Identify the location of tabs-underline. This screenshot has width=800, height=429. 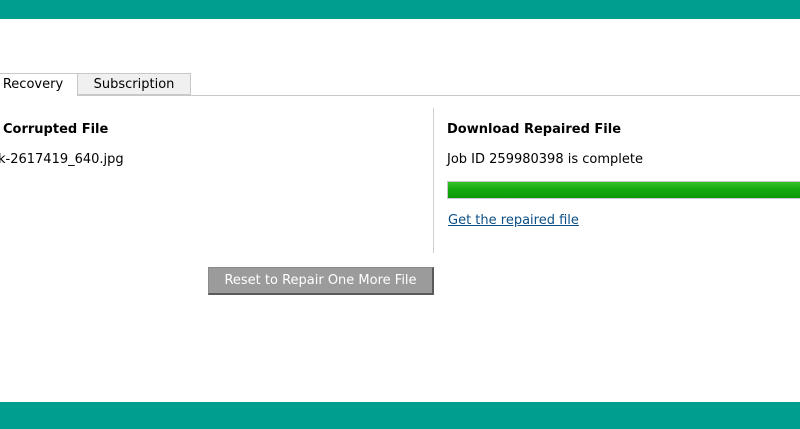
(400, 95).